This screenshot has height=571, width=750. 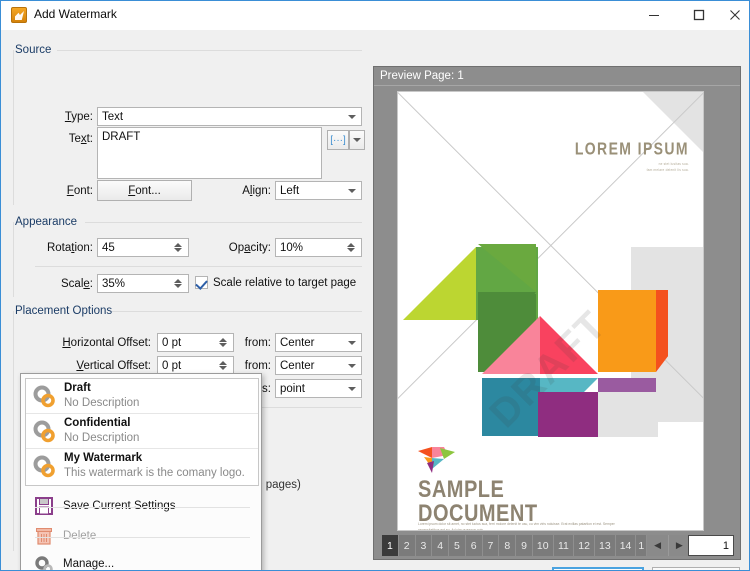 What do you see at coordinates (297, 342) in the screenshot?
I see `horizontal-from-value: Center` at bounding box center [297, 342].